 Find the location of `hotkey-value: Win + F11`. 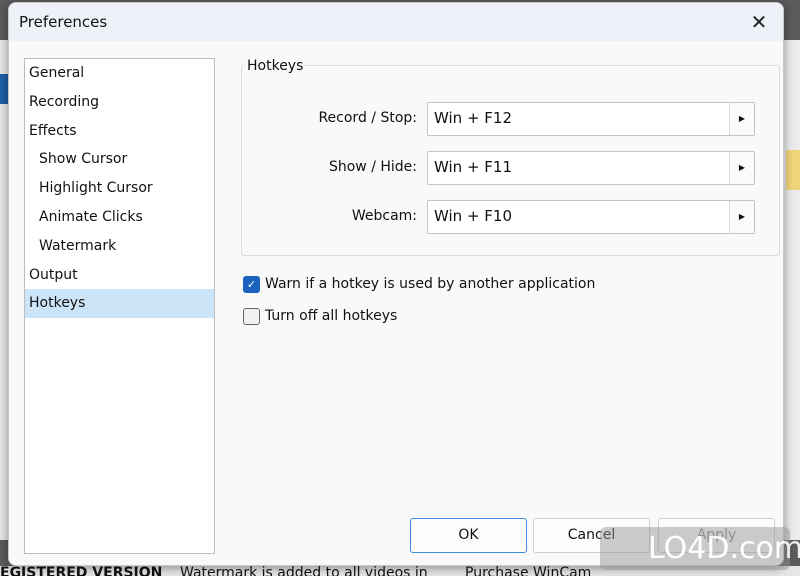

hotkey-value: Win + F11 is located at coordinates (473, 167).